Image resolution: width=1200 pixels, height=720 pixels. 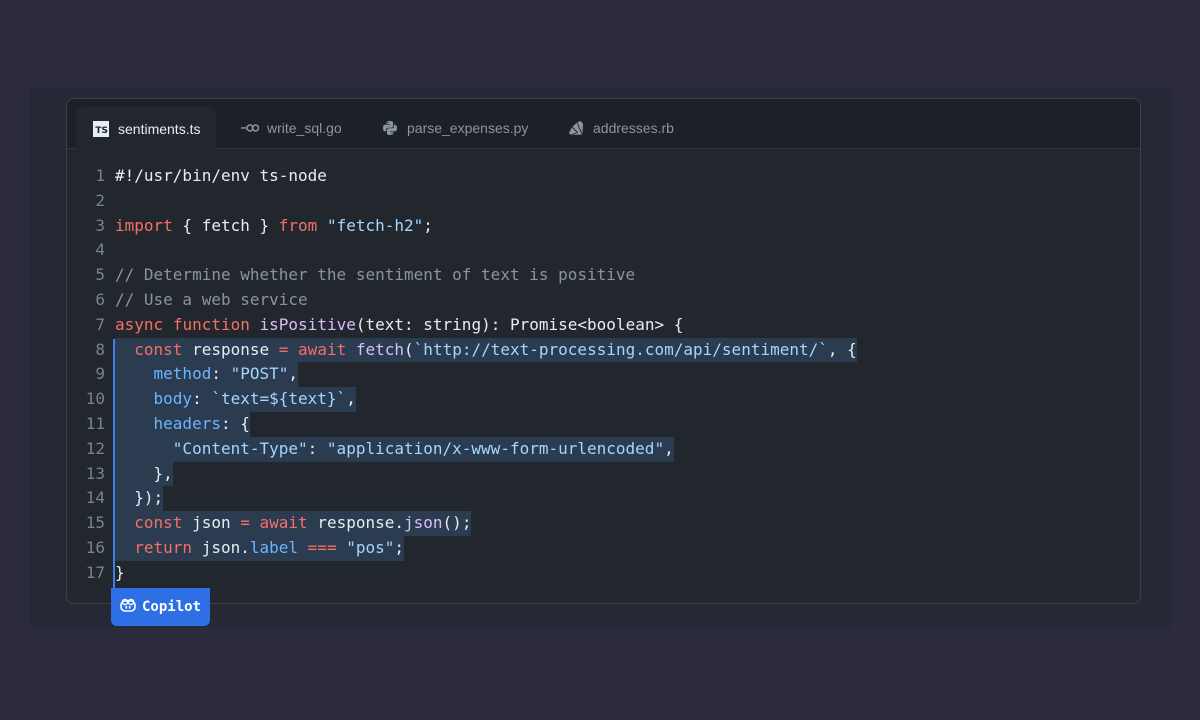 I want to click on code-token: : {, so click(x=235, y=423).